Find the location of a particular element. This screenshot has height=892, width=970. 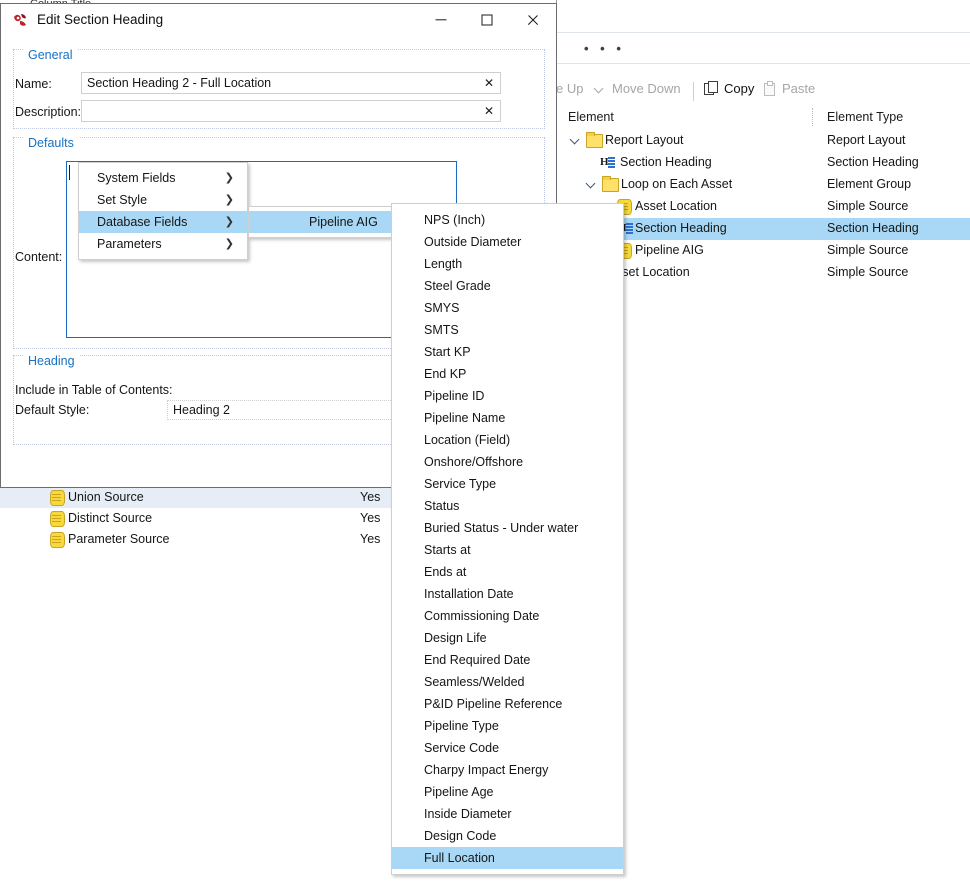

overflow-row: • • • is located at coordinates (763, 48).